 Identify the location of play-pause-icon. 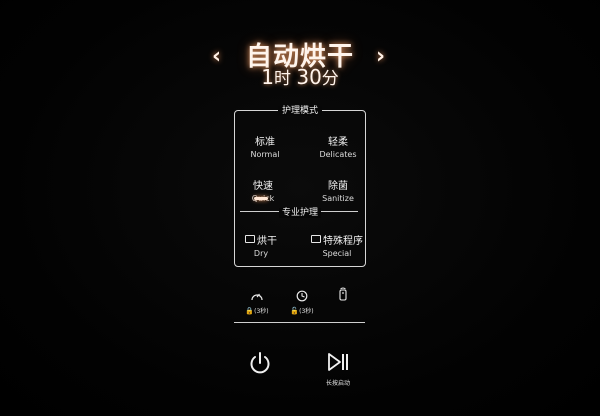
(338, 362).